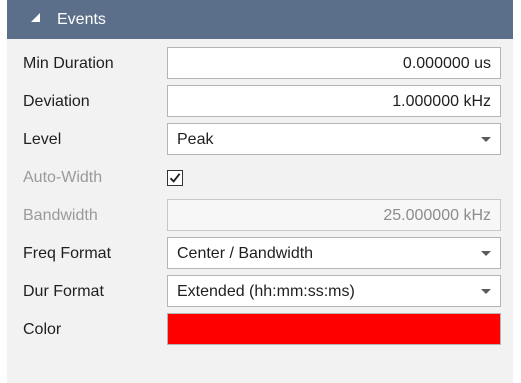  I want to click on bandwidth-value: 25.000000 kHz, so click(437, 215).